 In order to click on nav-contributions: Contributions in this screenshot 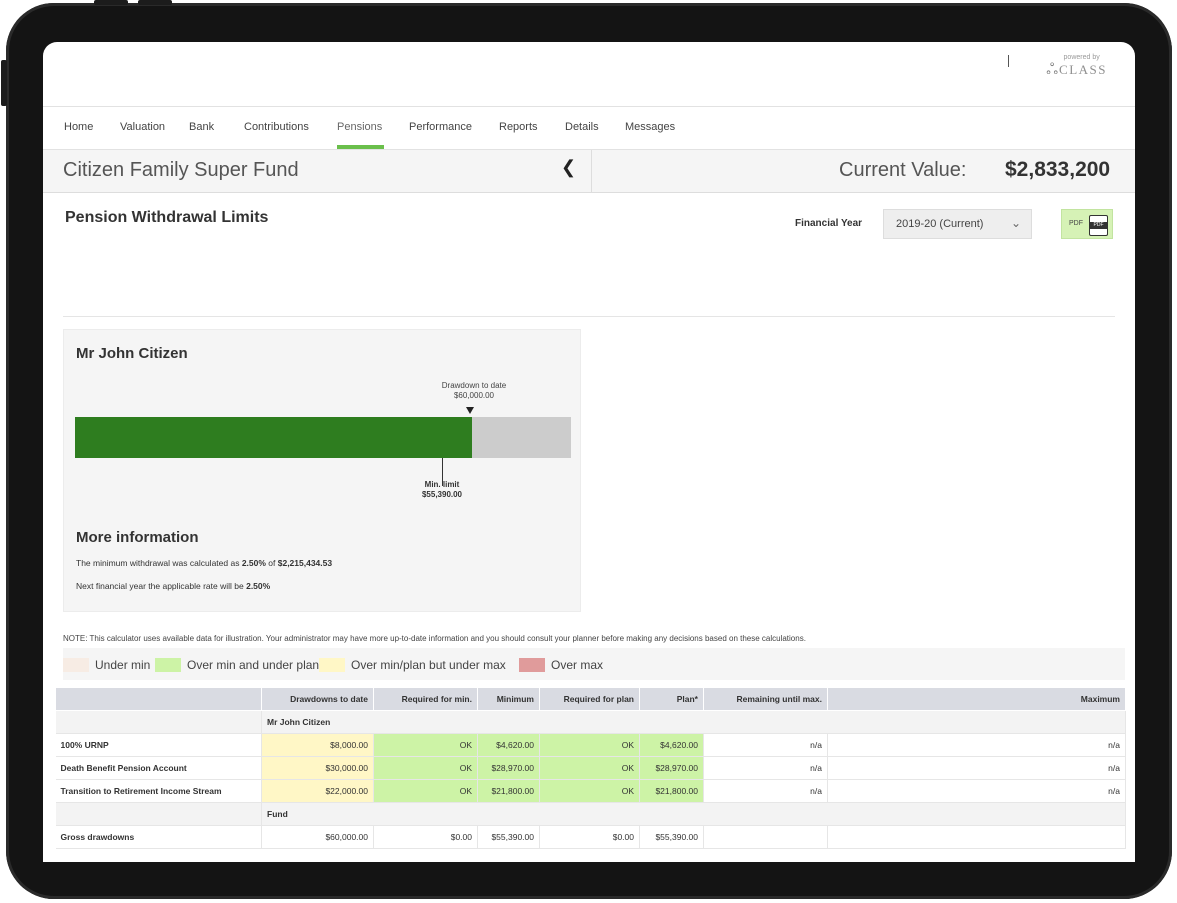, I will do `click(276, 127)`.